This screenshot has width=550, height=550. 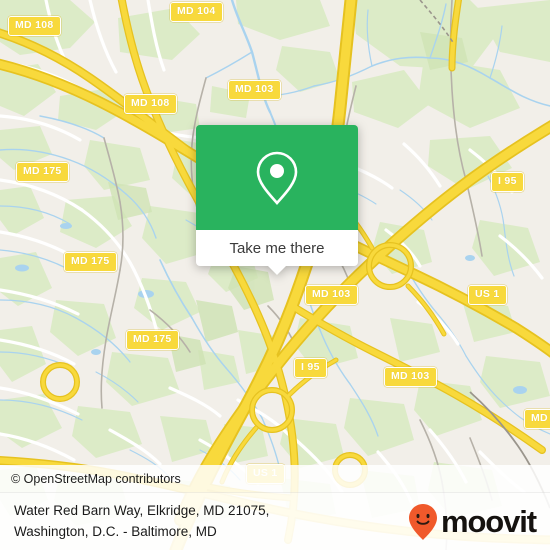 What do you see at coordinates (115, 531) in the screenshot?
I see `address-line-2: Washington, D.C. - Baltimore, MD` at bounding box center [115, 531].